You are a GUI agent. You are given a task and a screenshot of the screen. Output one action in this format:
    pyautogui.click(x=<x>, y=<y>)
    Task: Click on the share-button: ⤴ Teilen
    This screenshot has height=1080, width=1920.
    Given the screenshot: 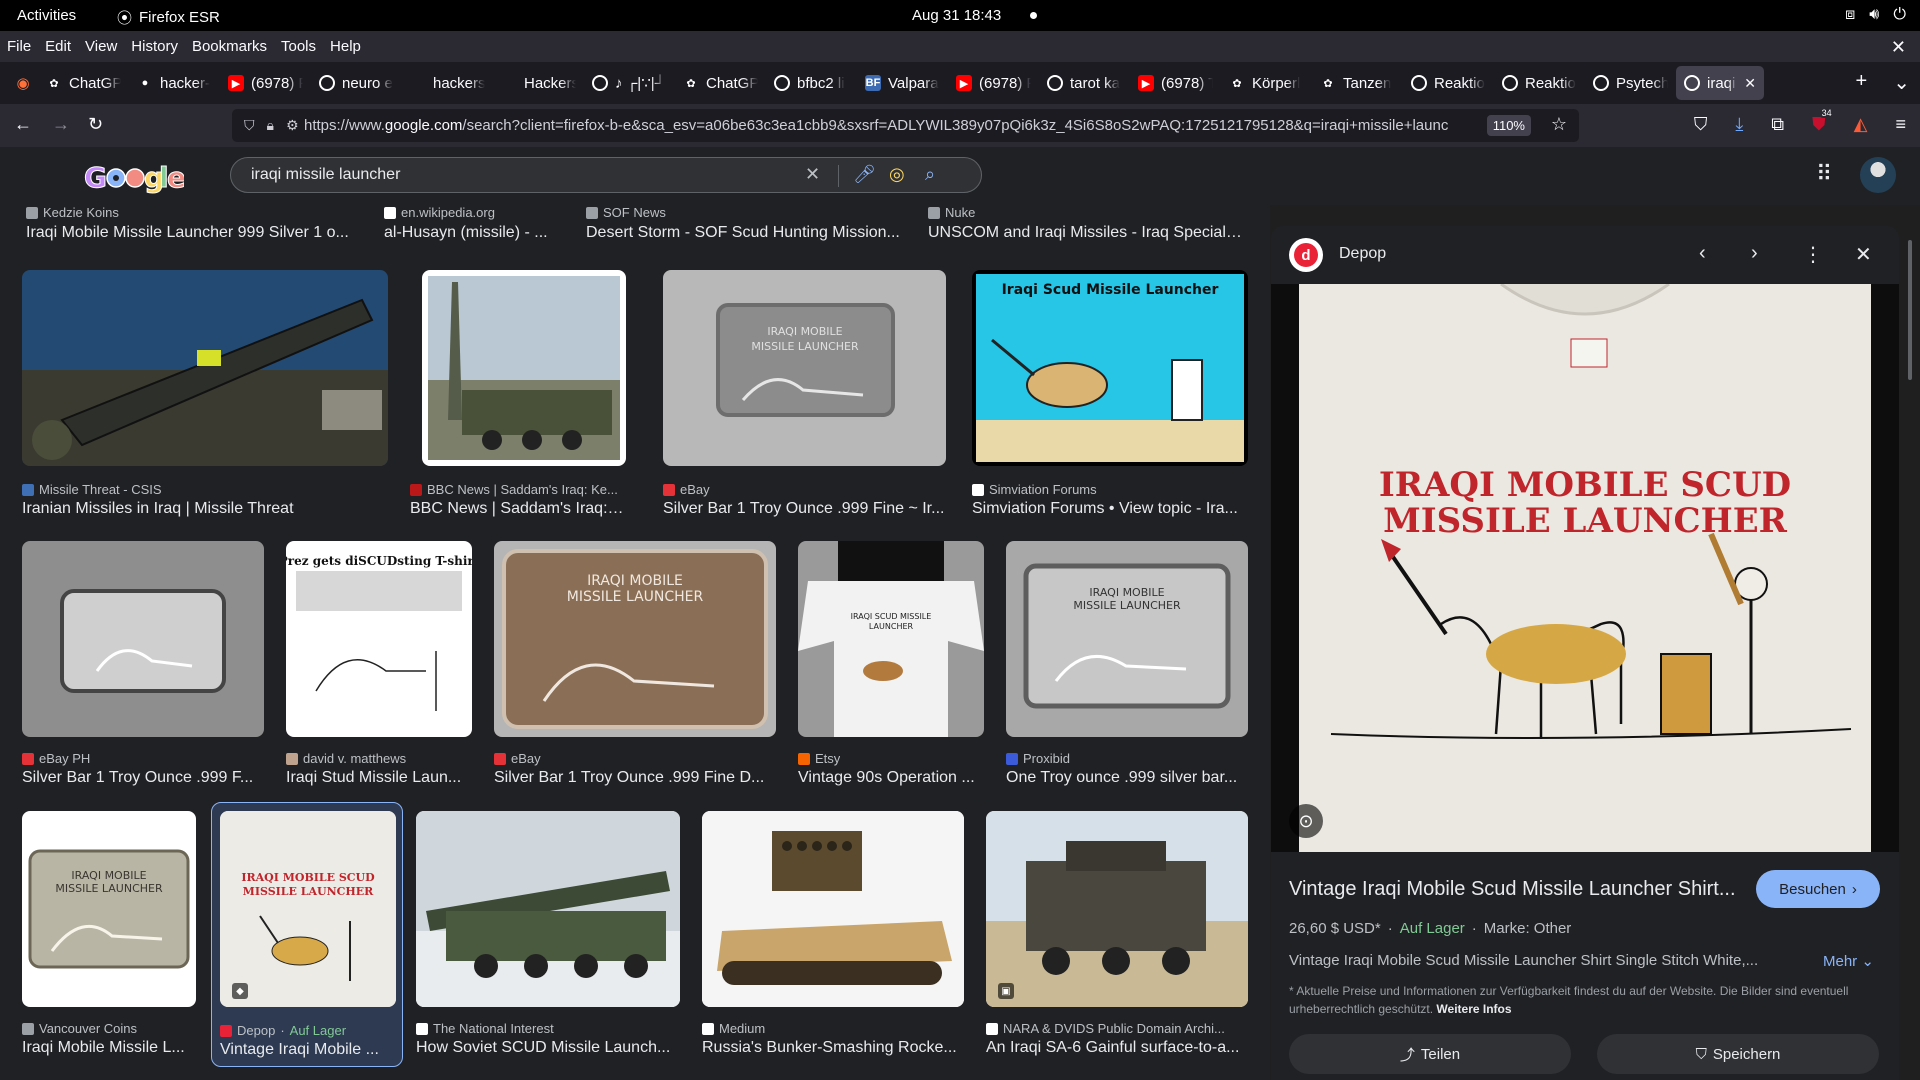 What is the action you would take?
    pyautogui.click(x=1430, y=1054)
    